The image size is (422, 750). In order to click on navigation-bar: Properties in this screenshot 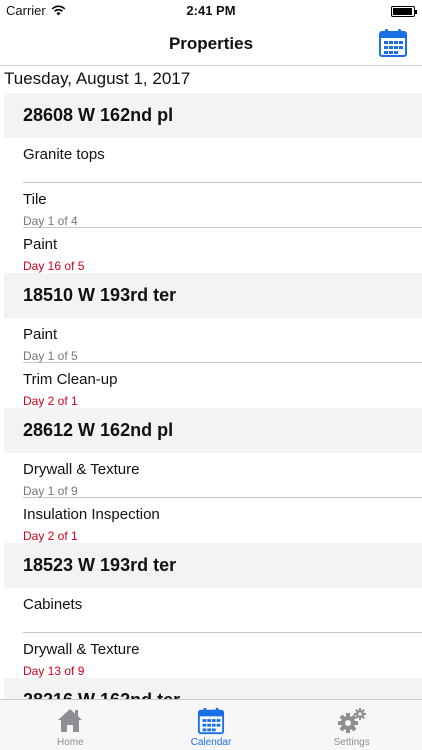, I will do `click(211, 44)`.